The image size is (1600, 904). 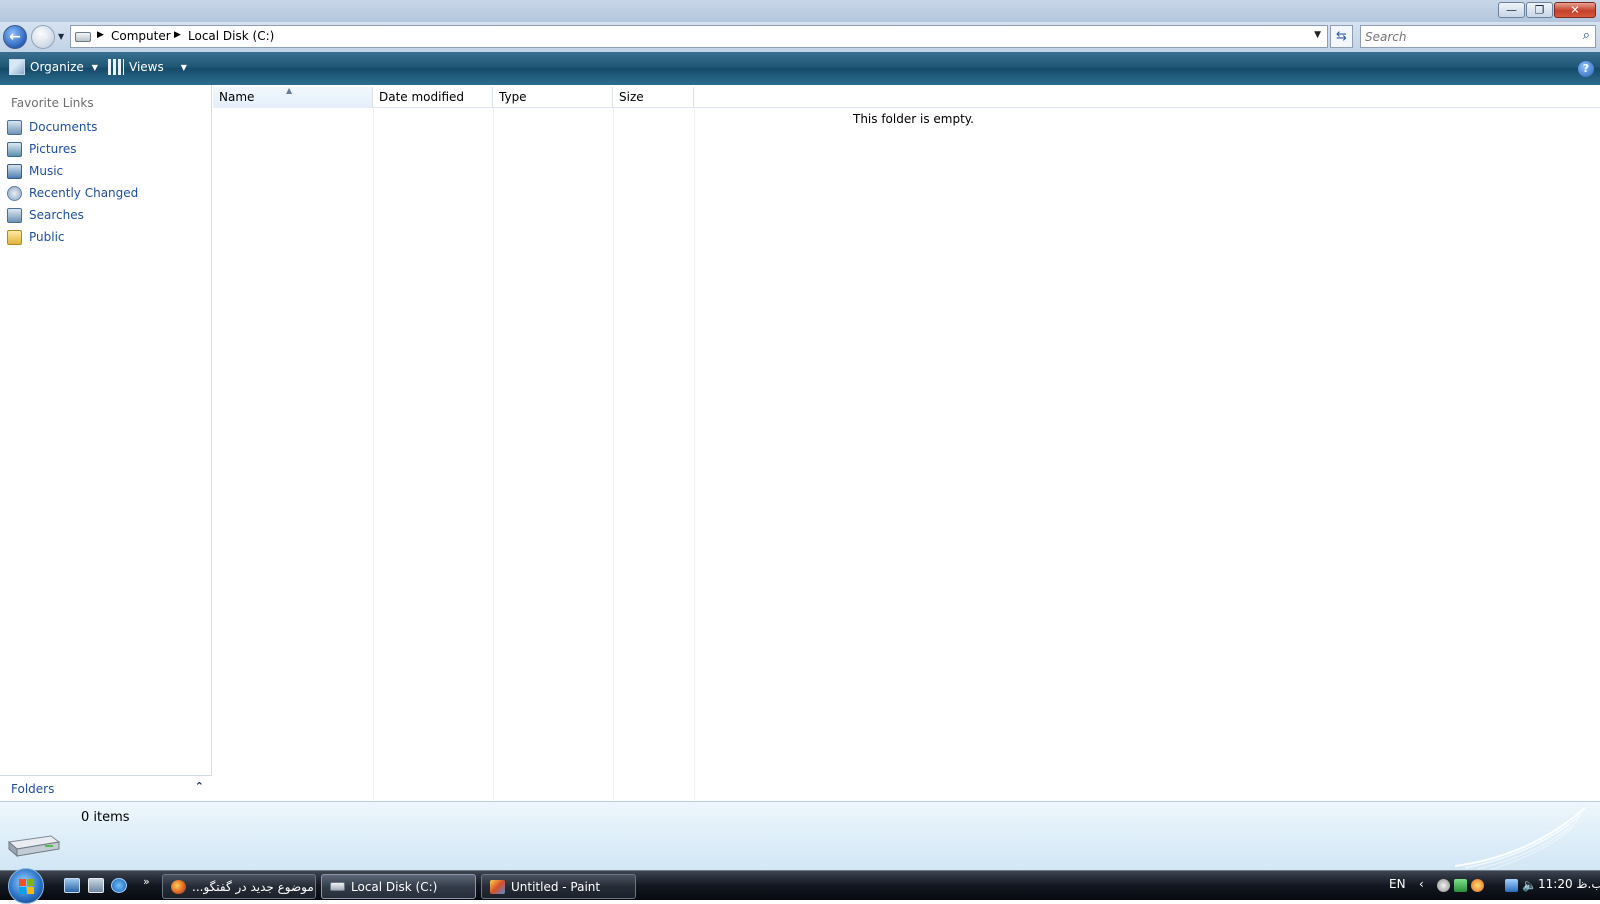 I want to click on favorite-link-label: Public, so click(x=47, y=237).